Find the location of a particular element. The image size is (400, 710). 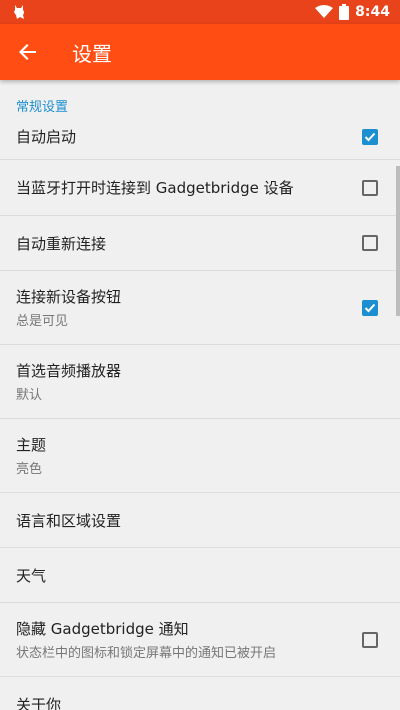

app-bar: 设置 is located at coordinates (200, 52).